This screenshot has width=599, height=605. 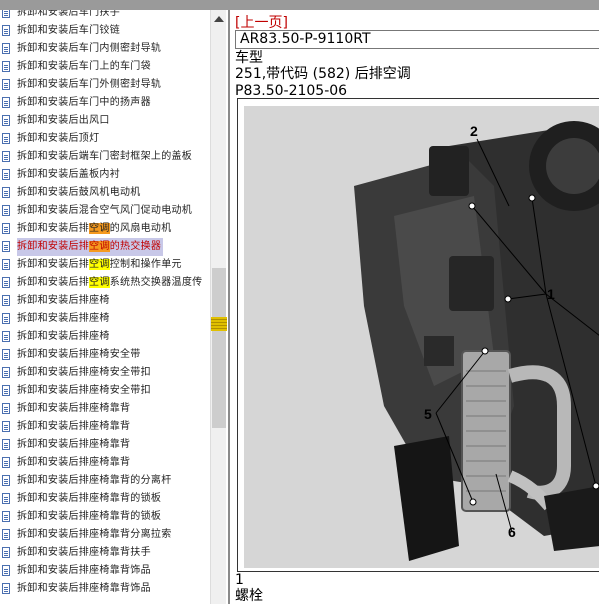 I want to click on tree-item-text: 拆卸和安装后端车门密封框架上的盖板, so click(x=105, y=156).